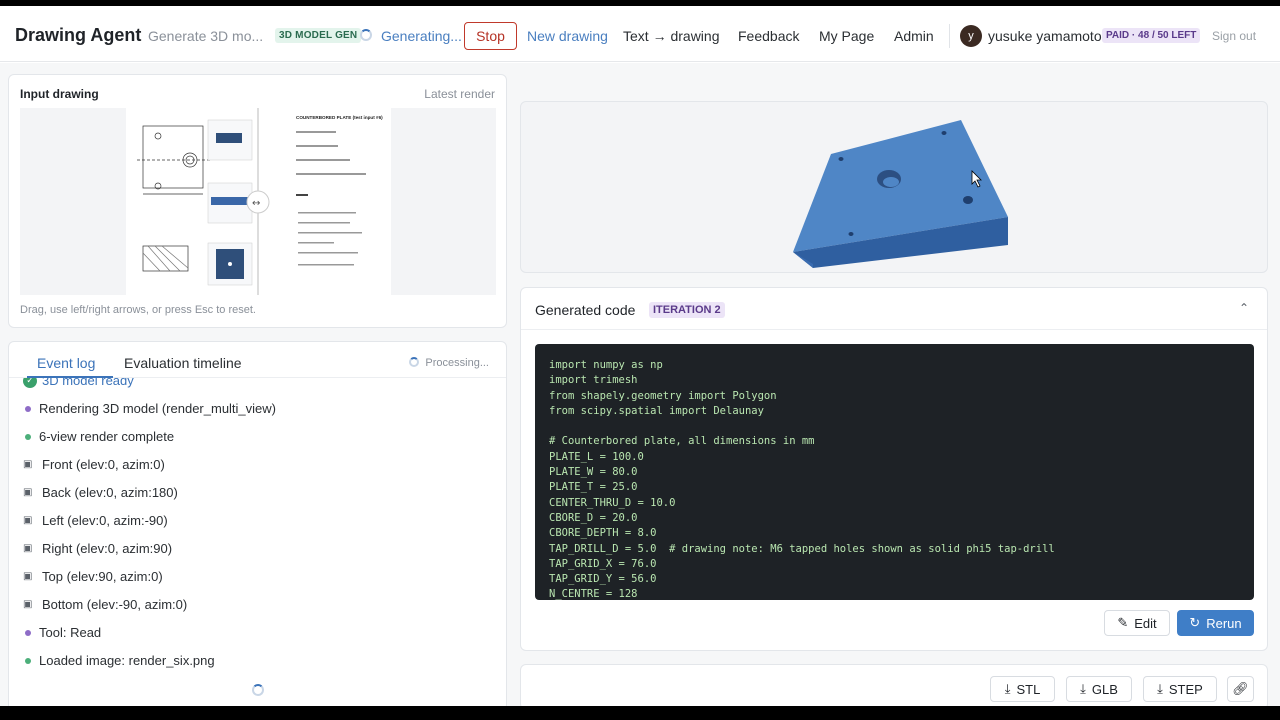  I want to click on svg-text:COUNTERBORED PLATE (test input: COUNTERBORED PLATE (test input #6), so click(339, 117).